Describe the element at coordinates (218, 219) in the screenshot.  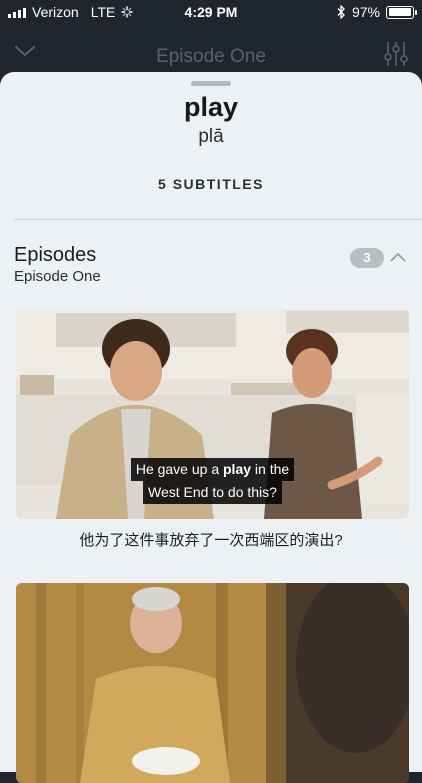
I see `divider` at that location.